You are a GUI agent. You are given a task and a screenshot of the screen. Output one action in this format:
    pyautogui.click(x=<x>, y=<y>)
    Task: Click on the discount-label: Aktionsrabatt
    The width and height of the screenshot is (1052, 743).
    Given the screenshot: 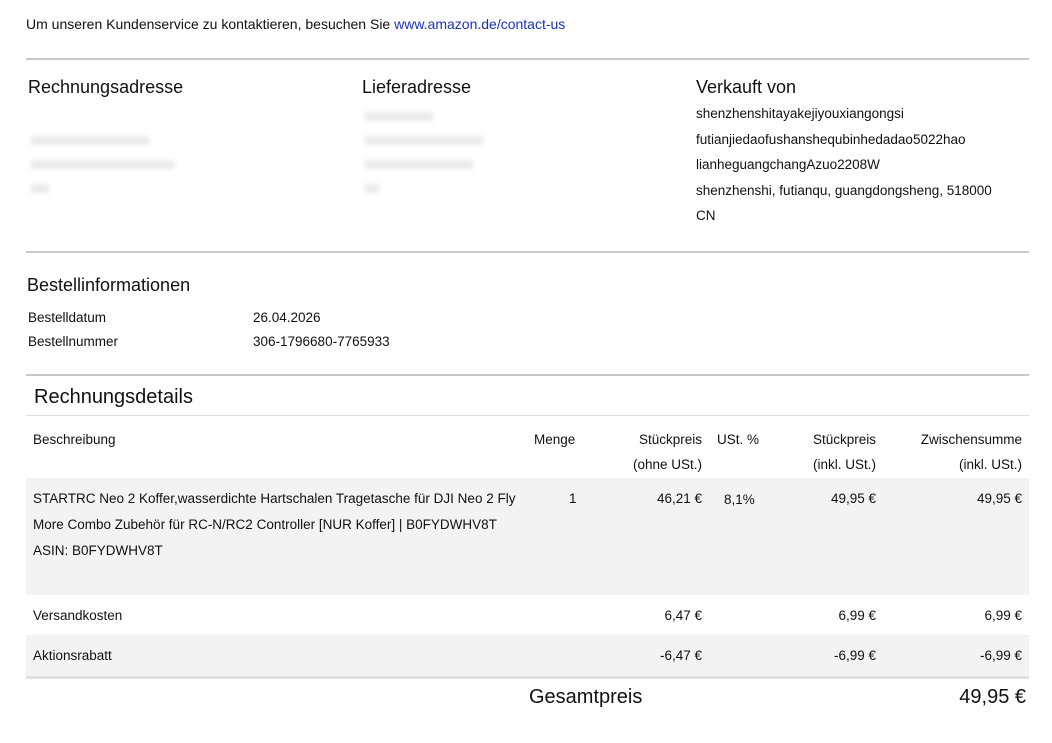 What is the action you would take?
    pyautogui.click(x=72, y=655)
    